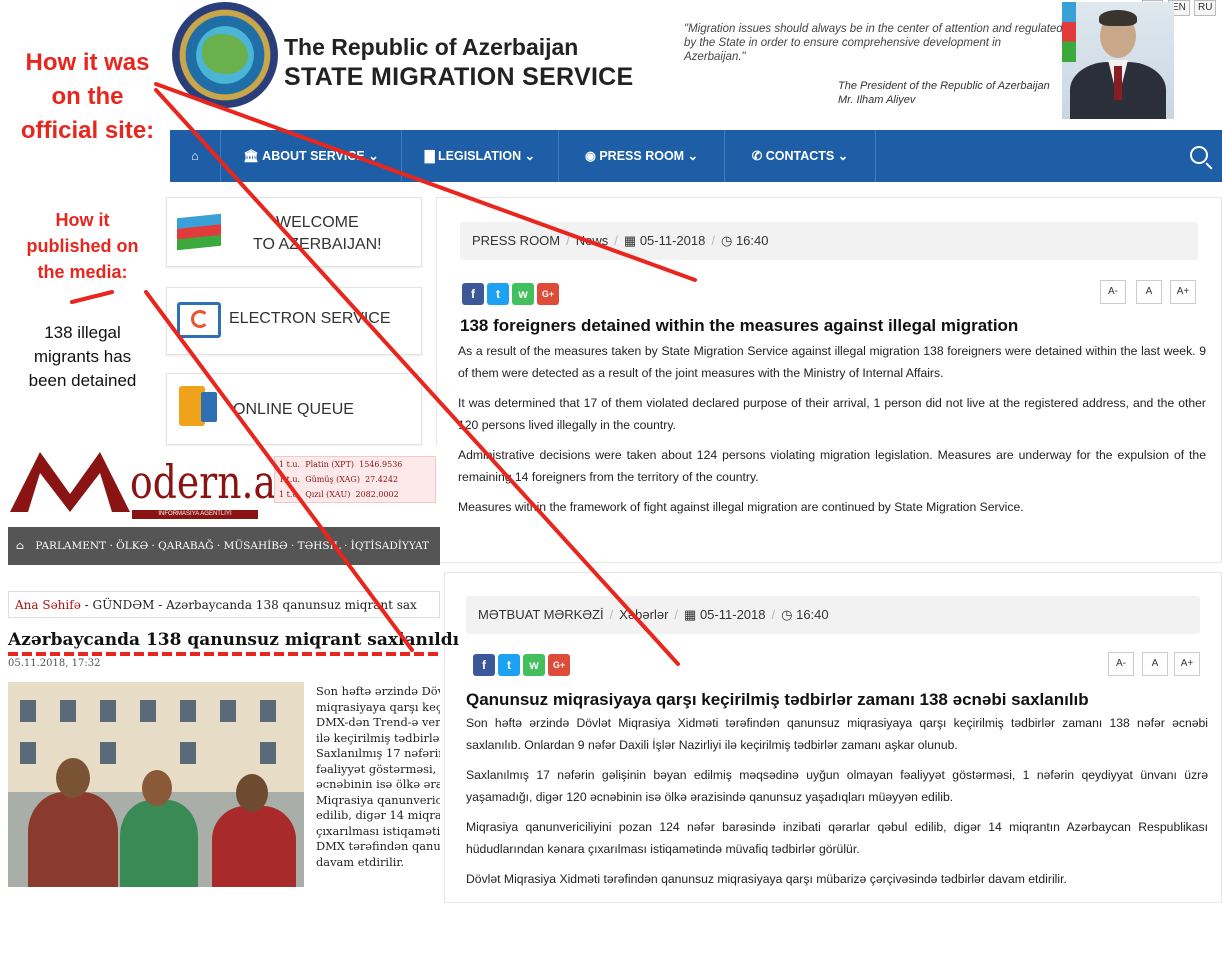  Describe the element at coordinates (425, 182) in the screenshot. I see `arrow-to-en-breadcrumb` at that location.